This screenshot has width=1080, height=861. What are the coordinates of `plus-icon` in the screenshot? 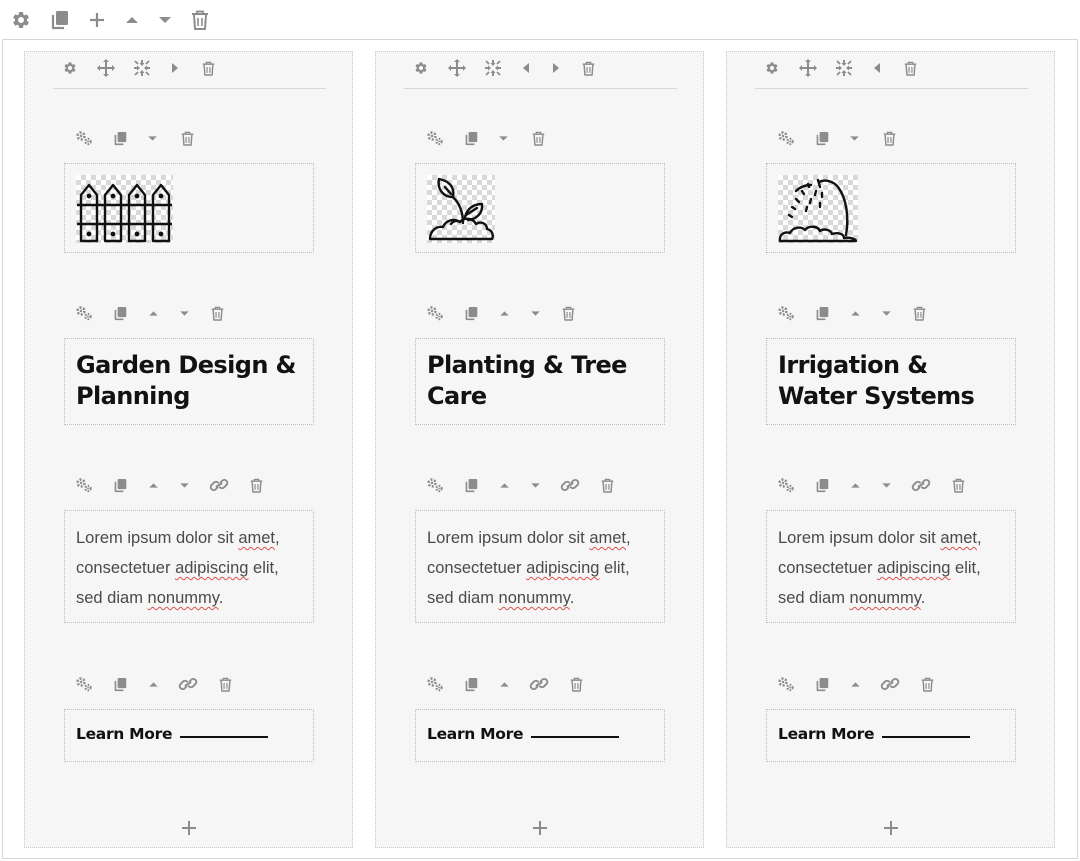 It's located at (97, 20).